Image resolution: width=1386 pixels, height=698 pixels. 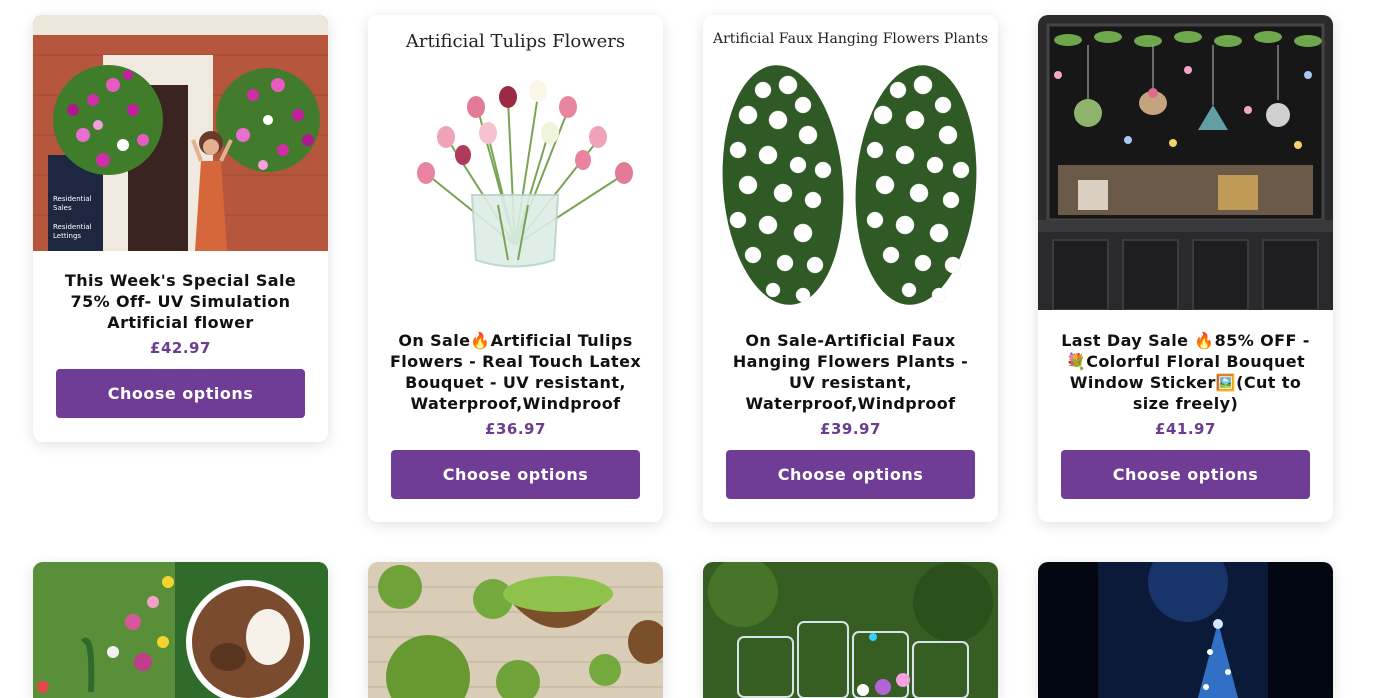 What do you see at coordinates (515, 429) in the screenshot?
I see `product-price: £36.97` at bounding box center [515, 429].